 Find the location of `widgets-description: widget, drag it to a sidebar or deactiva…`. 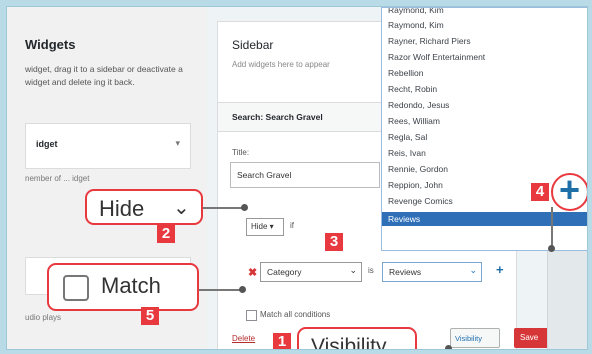

widgets-description: widget, drag it to a sidebar or deactiva… is located at coordinates (104, 75).